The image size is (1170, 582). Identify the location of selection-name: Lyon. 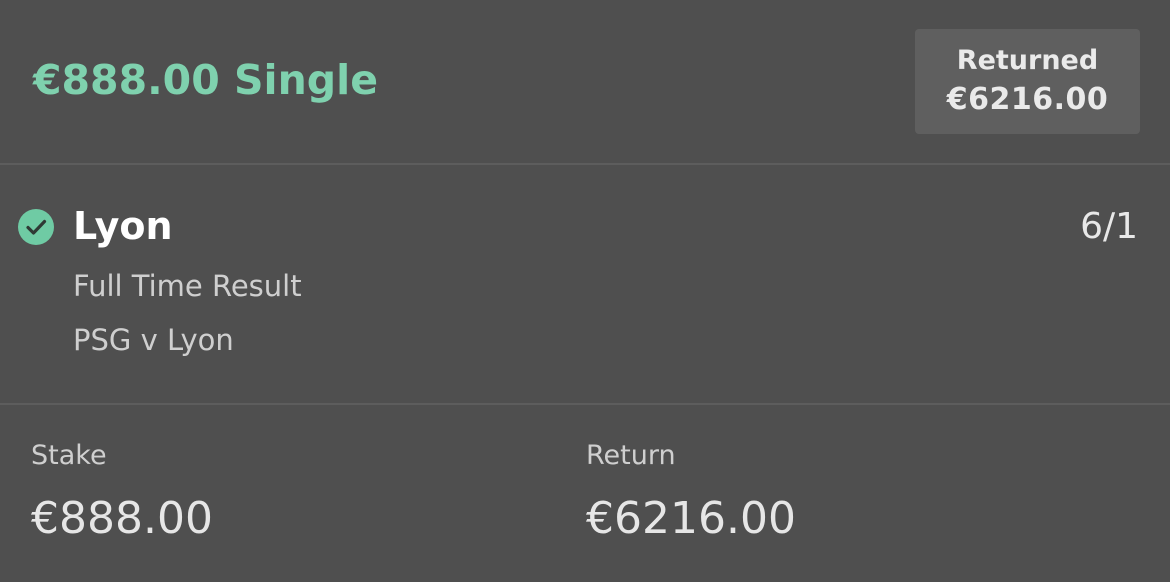
(123, 226).